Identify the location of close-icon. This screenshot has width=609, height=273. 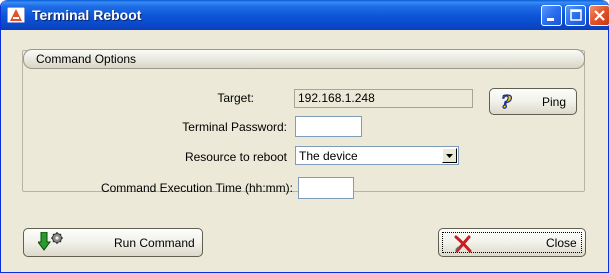
(599, 15).